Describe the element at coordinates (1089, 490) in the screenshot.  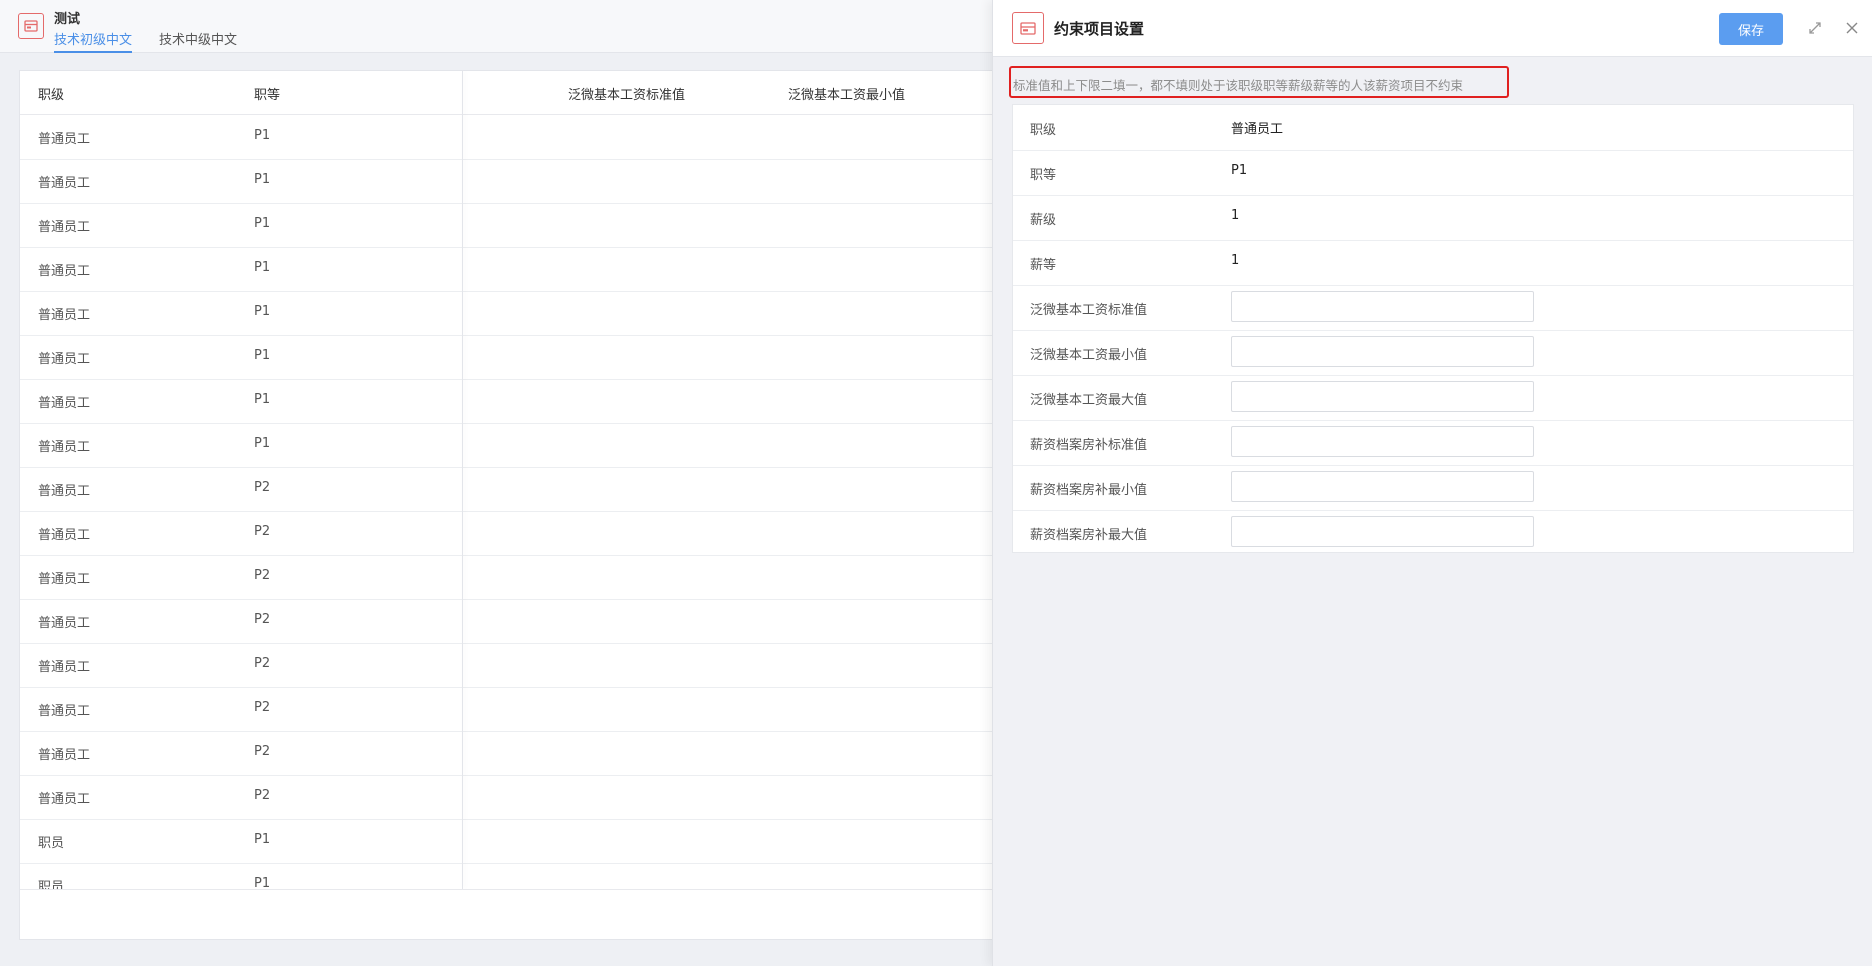
I see `field-label: 薪资档案房补最小值` at that location.